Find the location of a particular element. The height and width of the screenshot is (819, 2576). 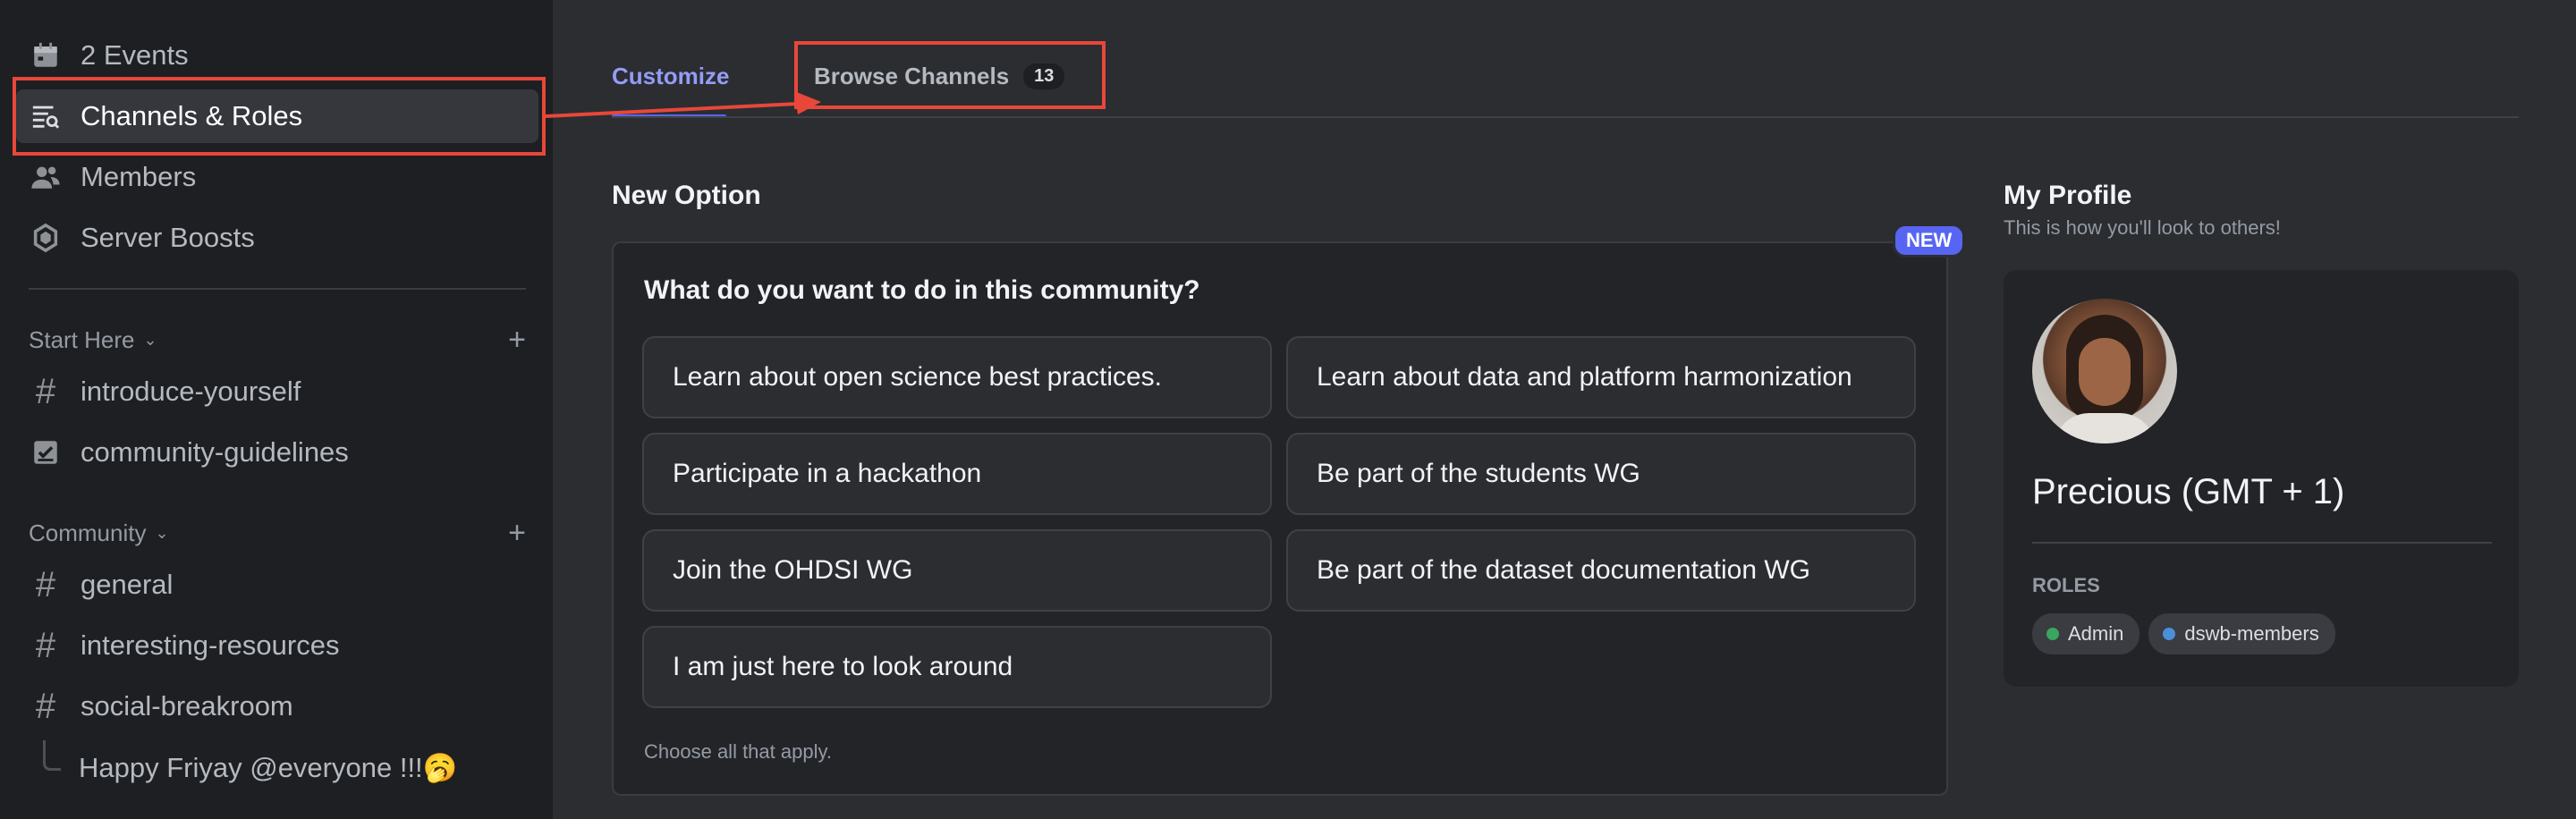

option-button: Be part of the dataset documentation WG is located at coordinates (1601, 570).